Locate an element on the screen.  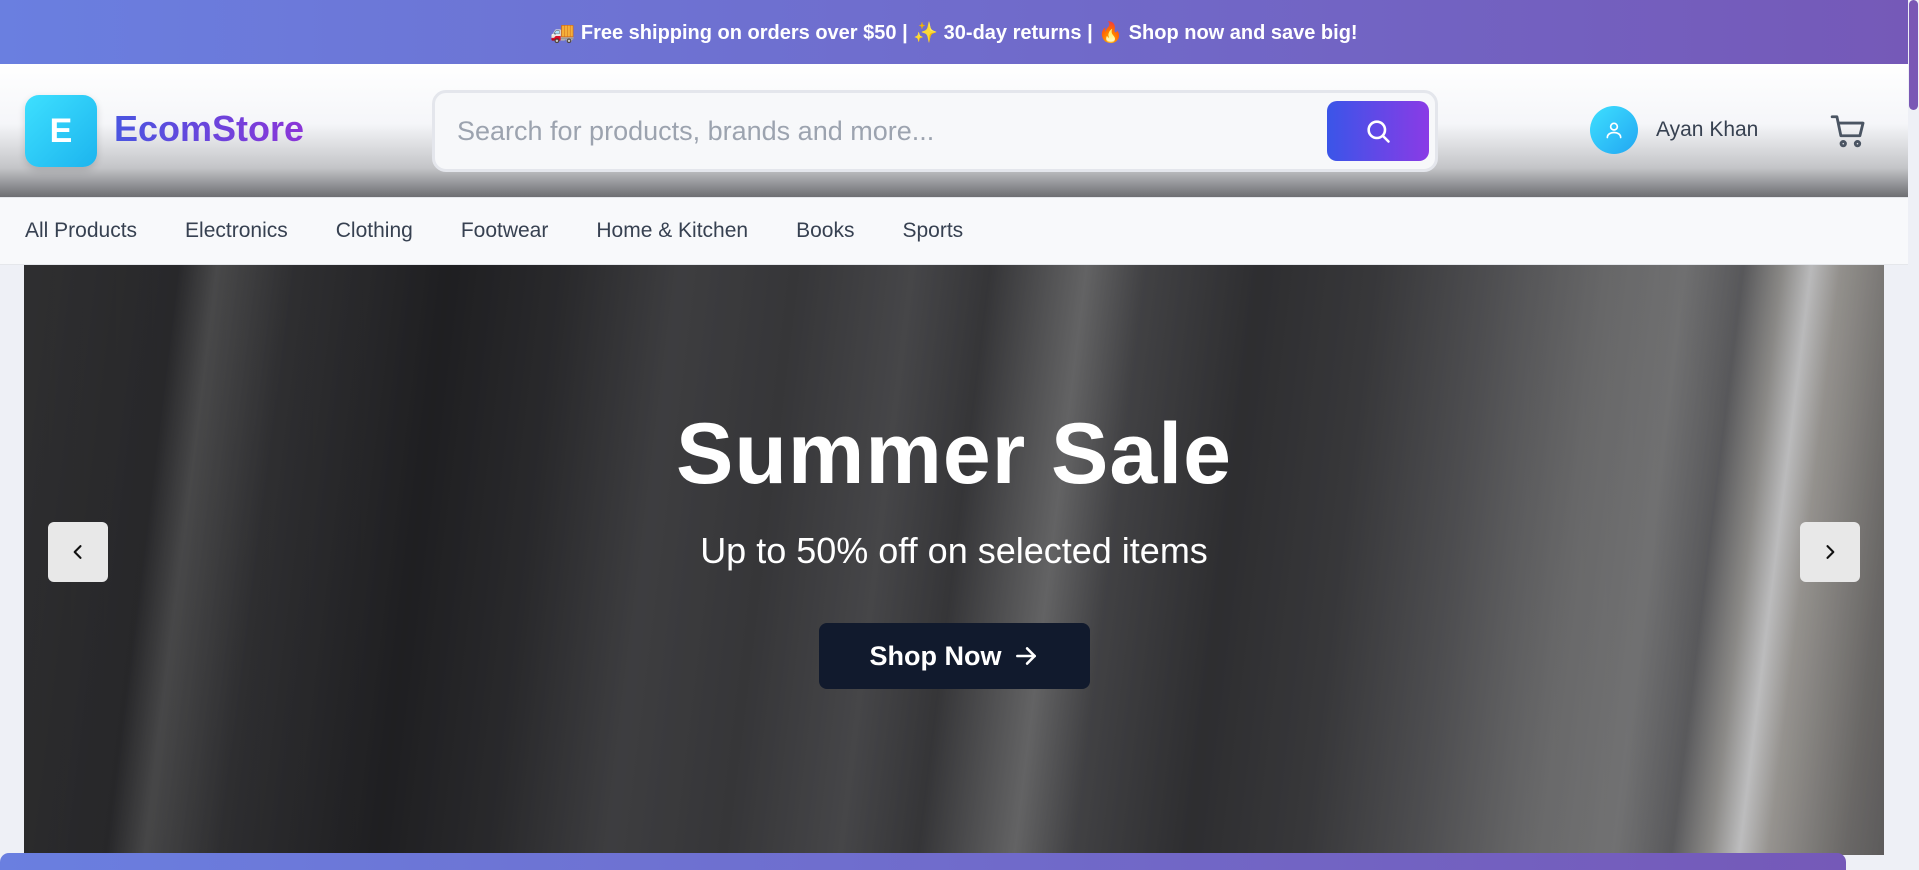
chevron-right-icon is located at coordinates (1830, 552).